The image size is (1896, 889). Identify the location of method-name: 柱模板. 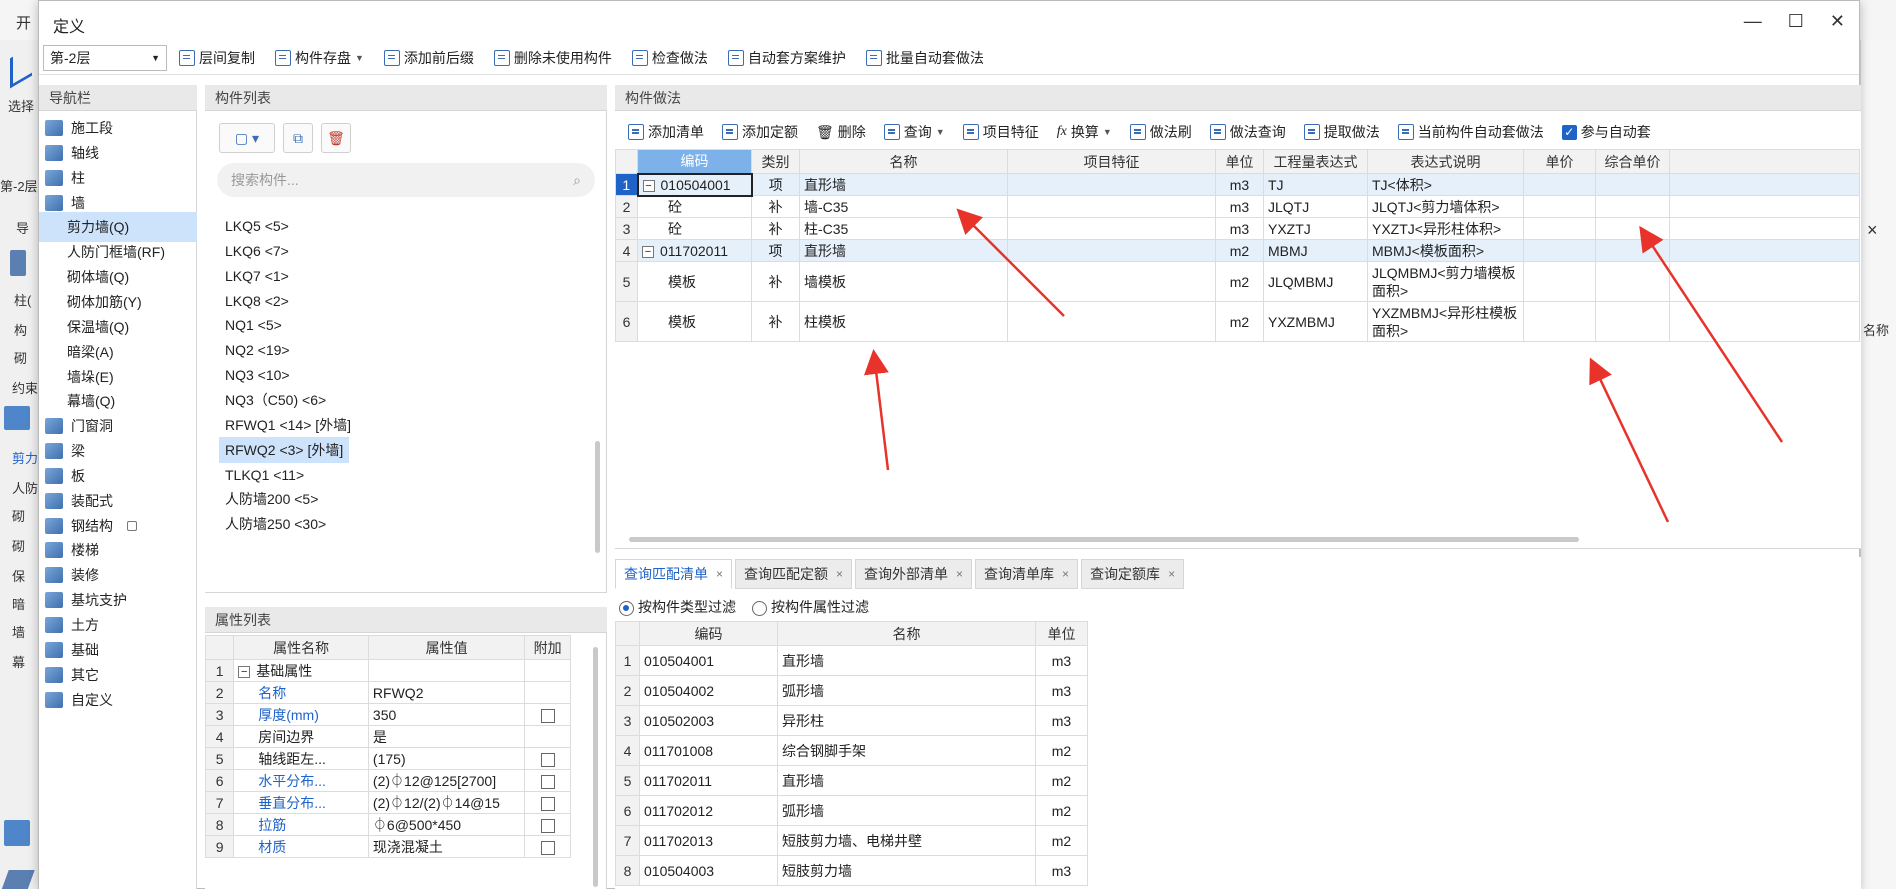
(903, 321).